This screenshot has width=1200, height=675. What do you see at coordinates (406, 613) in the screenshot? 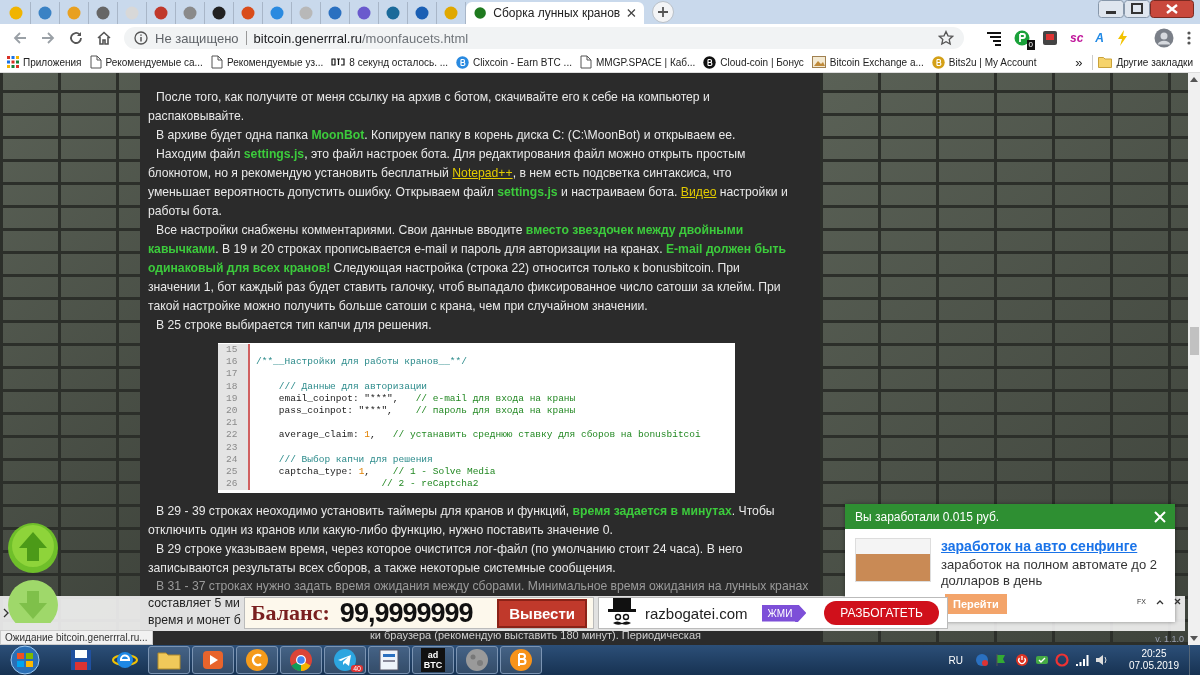
I see `balance-value: 99,9999999` at bounding box center [406, 613].